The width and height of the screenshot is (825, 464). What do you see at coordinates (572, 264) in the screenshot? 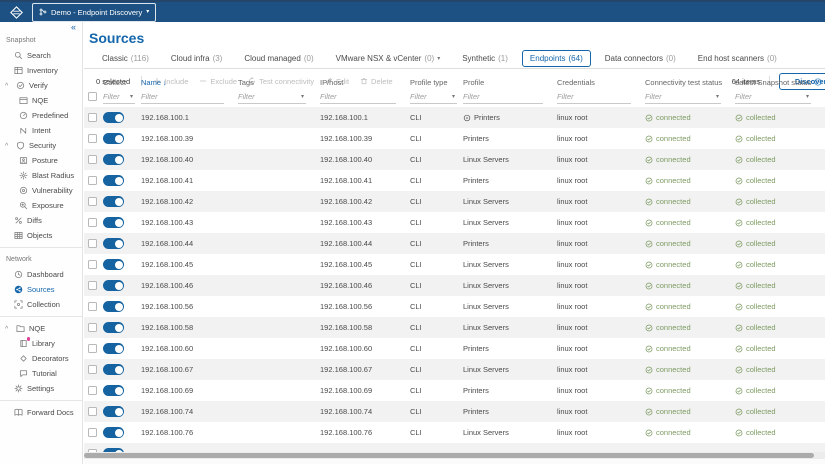
I see `row-credentials: linux root` at bounding box center [572, 264].